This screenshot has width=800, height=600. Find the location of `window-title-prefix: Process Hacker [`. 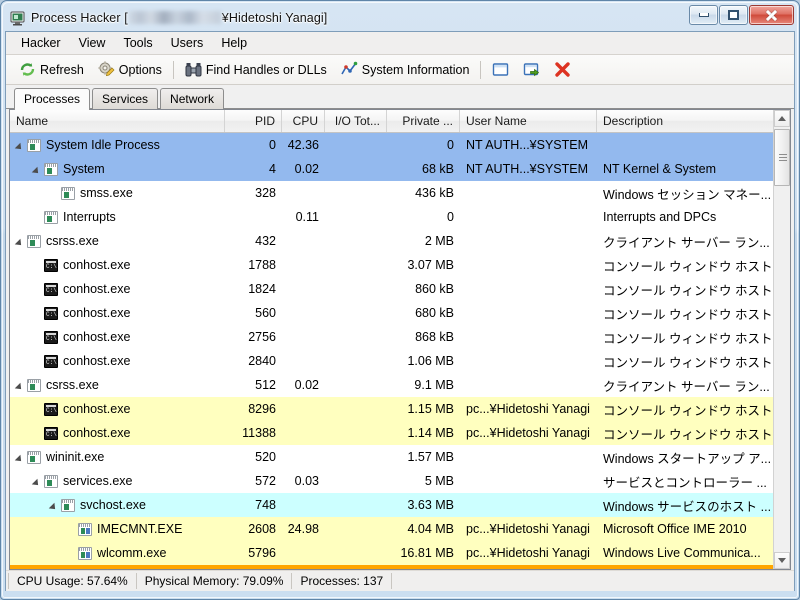

window-title-prefix: Process Hacker [ is located at coordinates (79, 18).